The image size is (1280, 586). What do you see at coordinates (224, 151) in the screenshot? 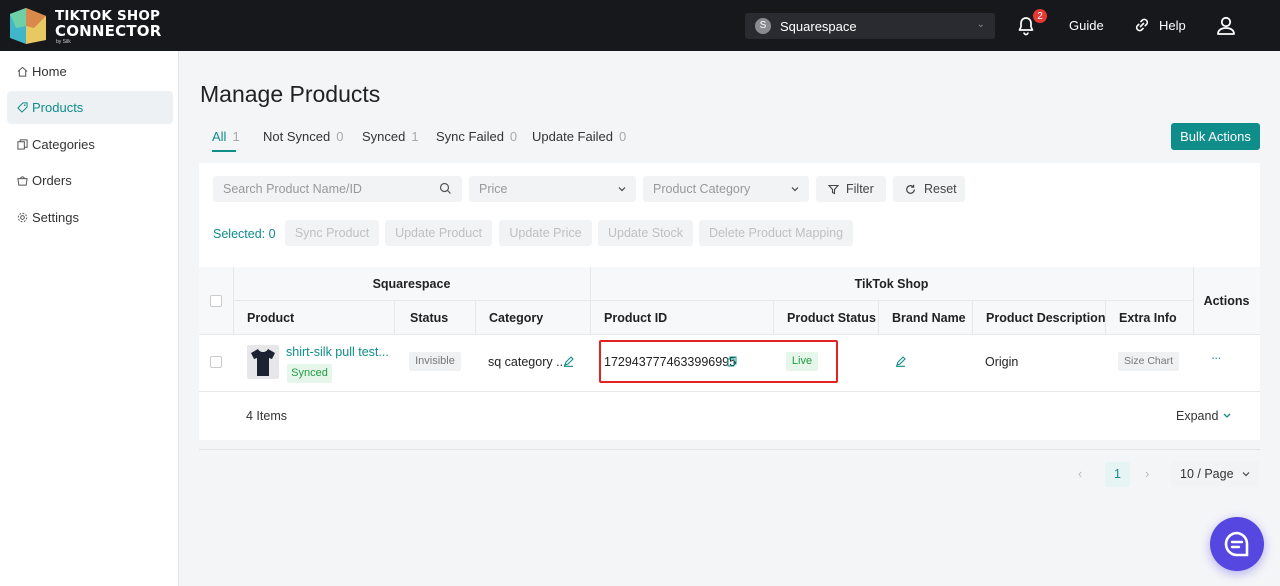
I see `active-tab-indicator` at bounding box center [224, 151].